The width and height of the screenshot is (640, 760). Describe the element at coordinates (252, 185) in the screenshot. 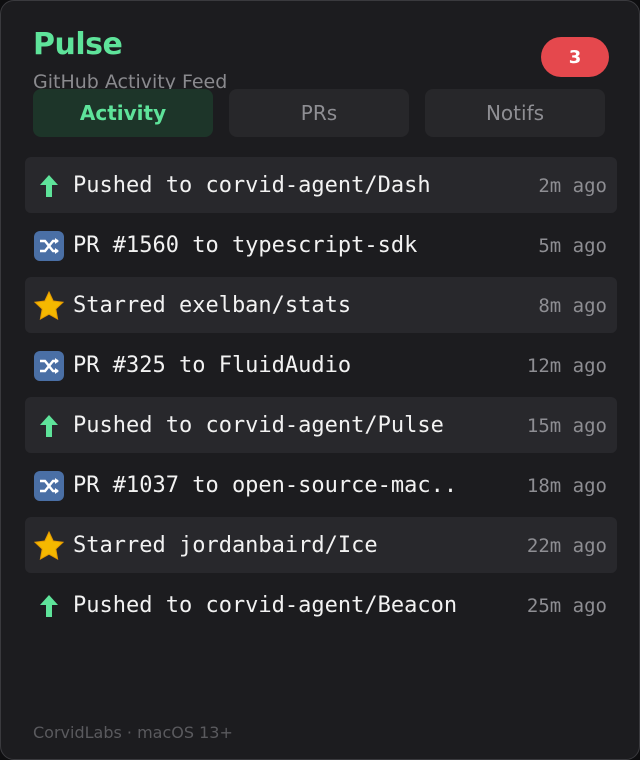

I see `feed-row-text: Pushed to corvid-agent/Dash` at that location.